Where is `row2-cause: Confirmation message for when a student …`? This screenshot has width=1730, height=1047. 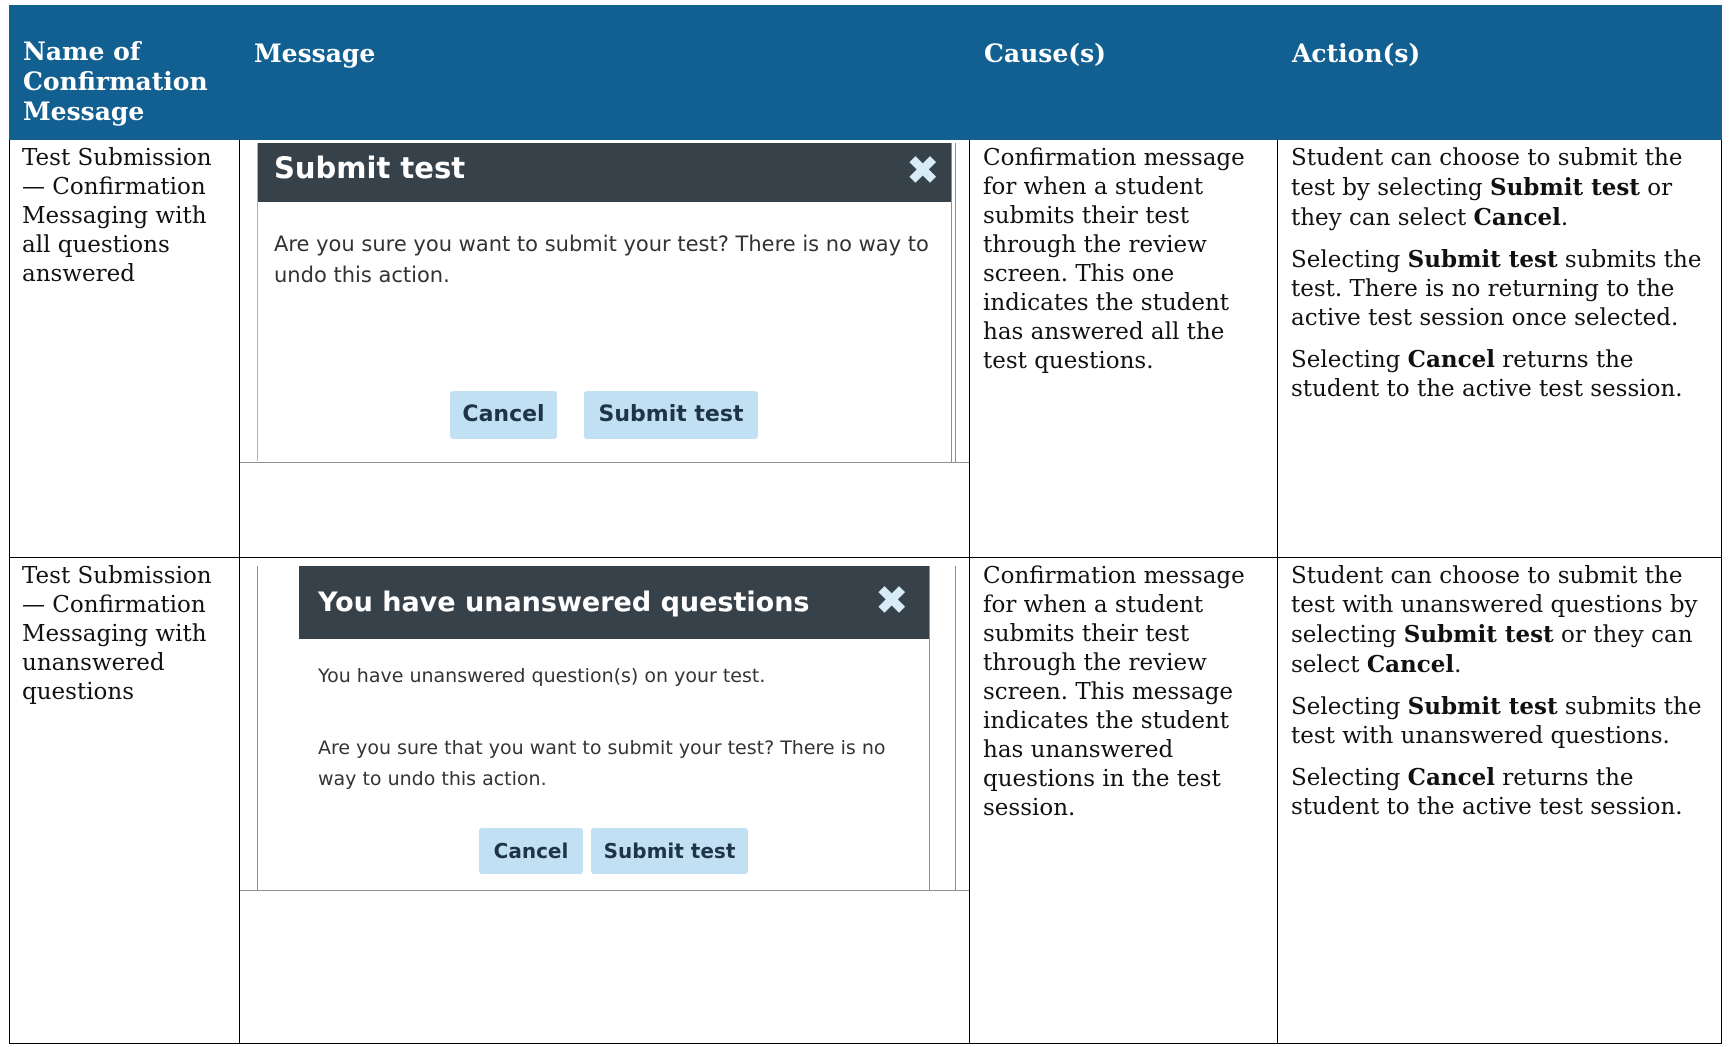 row2-cause: Confirmation message for when a student … is located at coordinates (1114, 692).